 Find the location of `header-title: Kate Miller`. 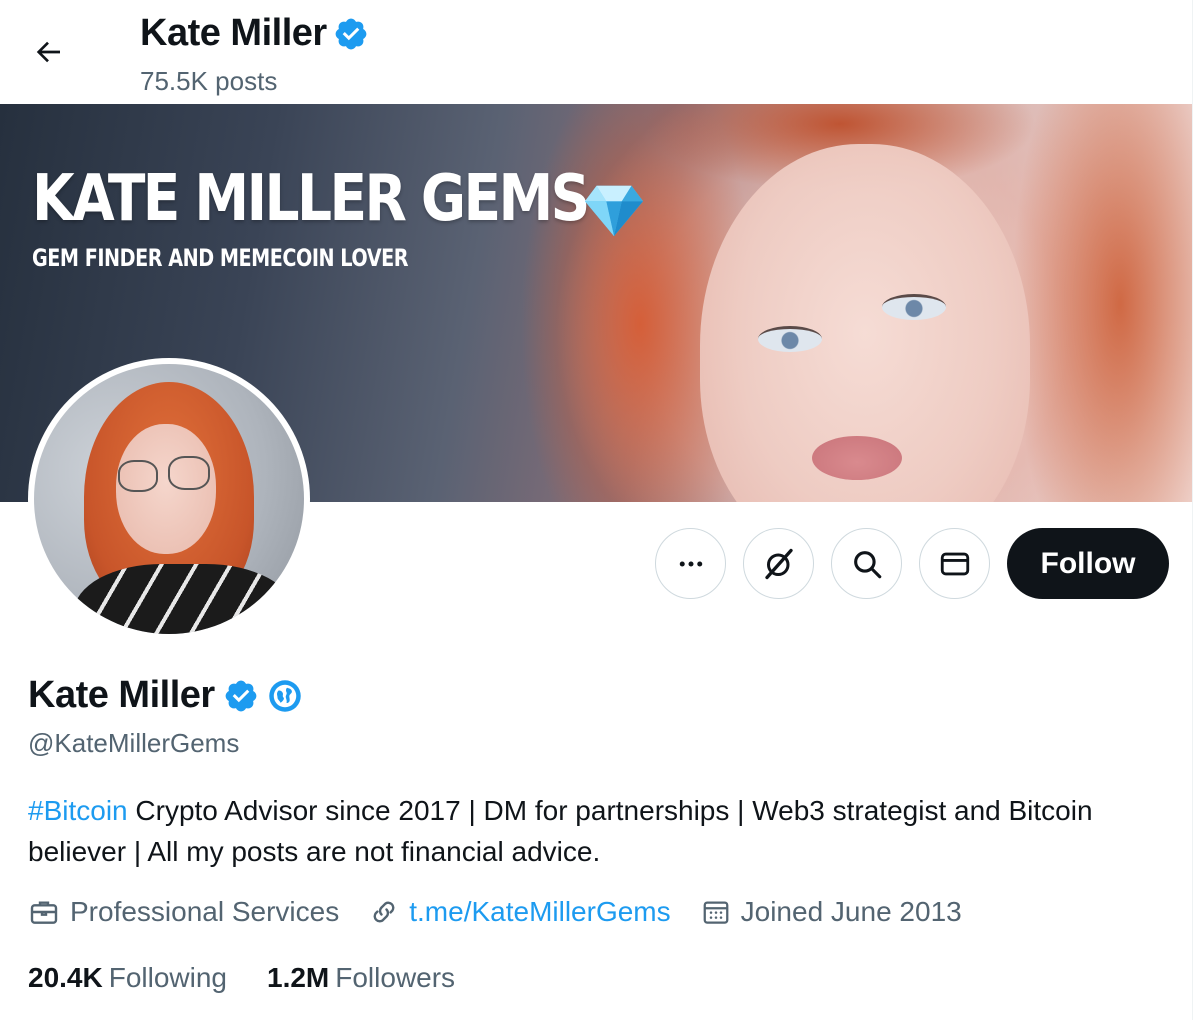

header-title: Kate Miller is located at coordinates (254, 33).